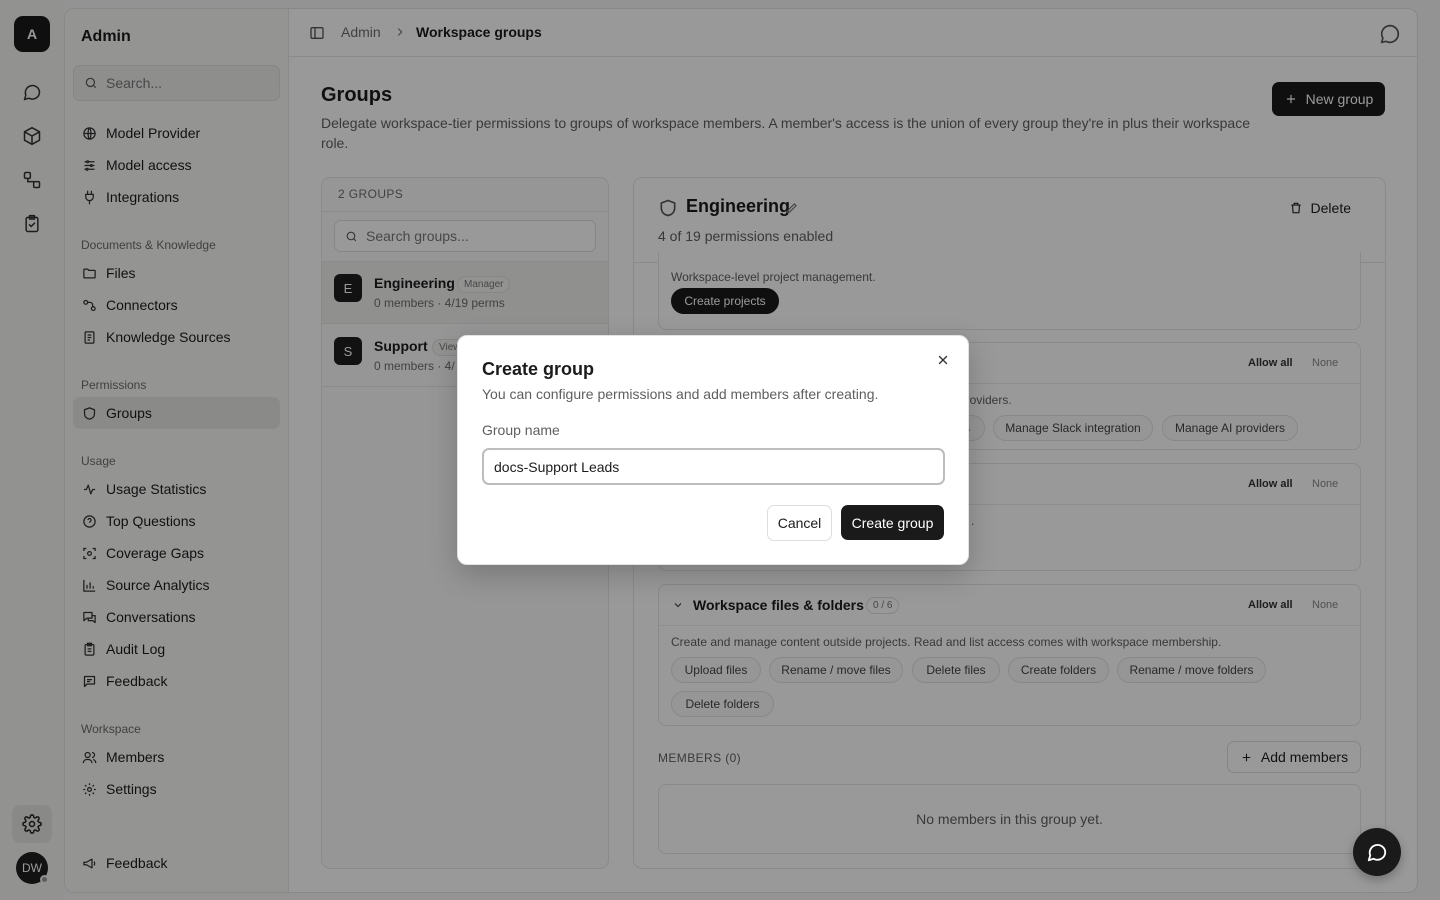 The height and width of the screenshot is (900, 1440). I want to click on chat-icon, so click(1377, 852).